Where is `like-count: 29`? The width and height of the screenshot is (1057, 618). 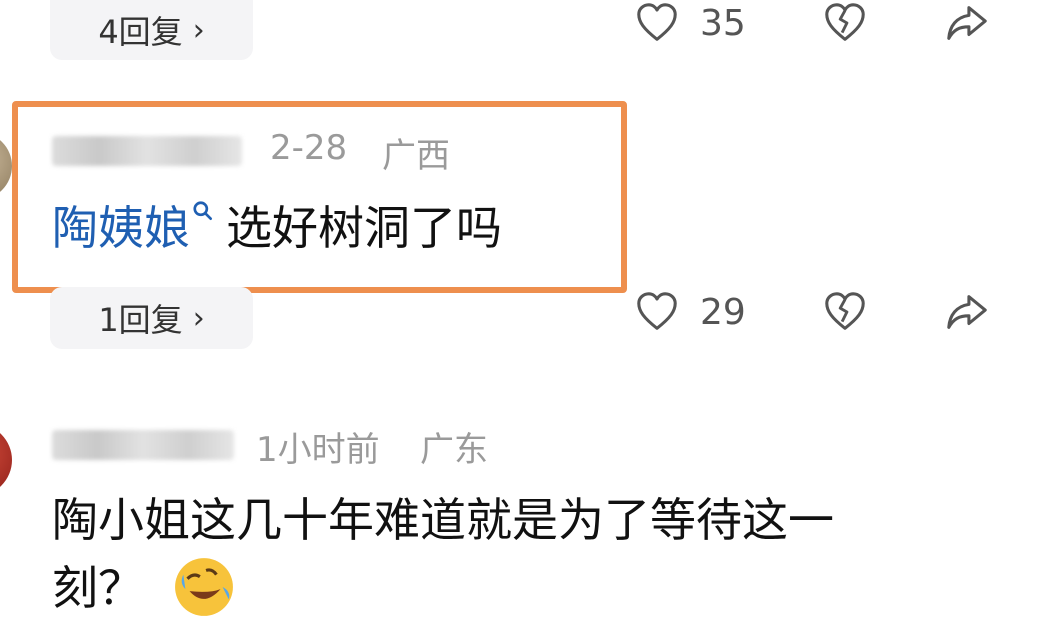
like-count: 29 is located at coordinates (723, 312).